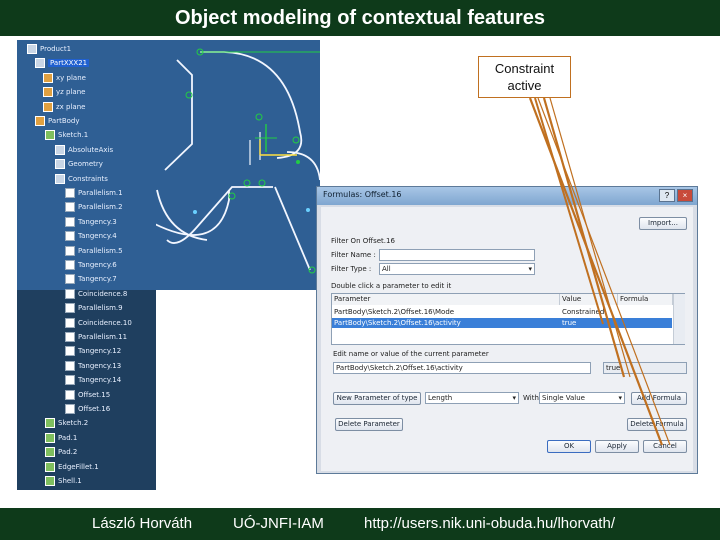 This screenshot has width=720, height=540. What do you see at coordinates (93, 380) in the screenshot?
I see `tree-item: Tangency.14` at bounding box center [93, 380].